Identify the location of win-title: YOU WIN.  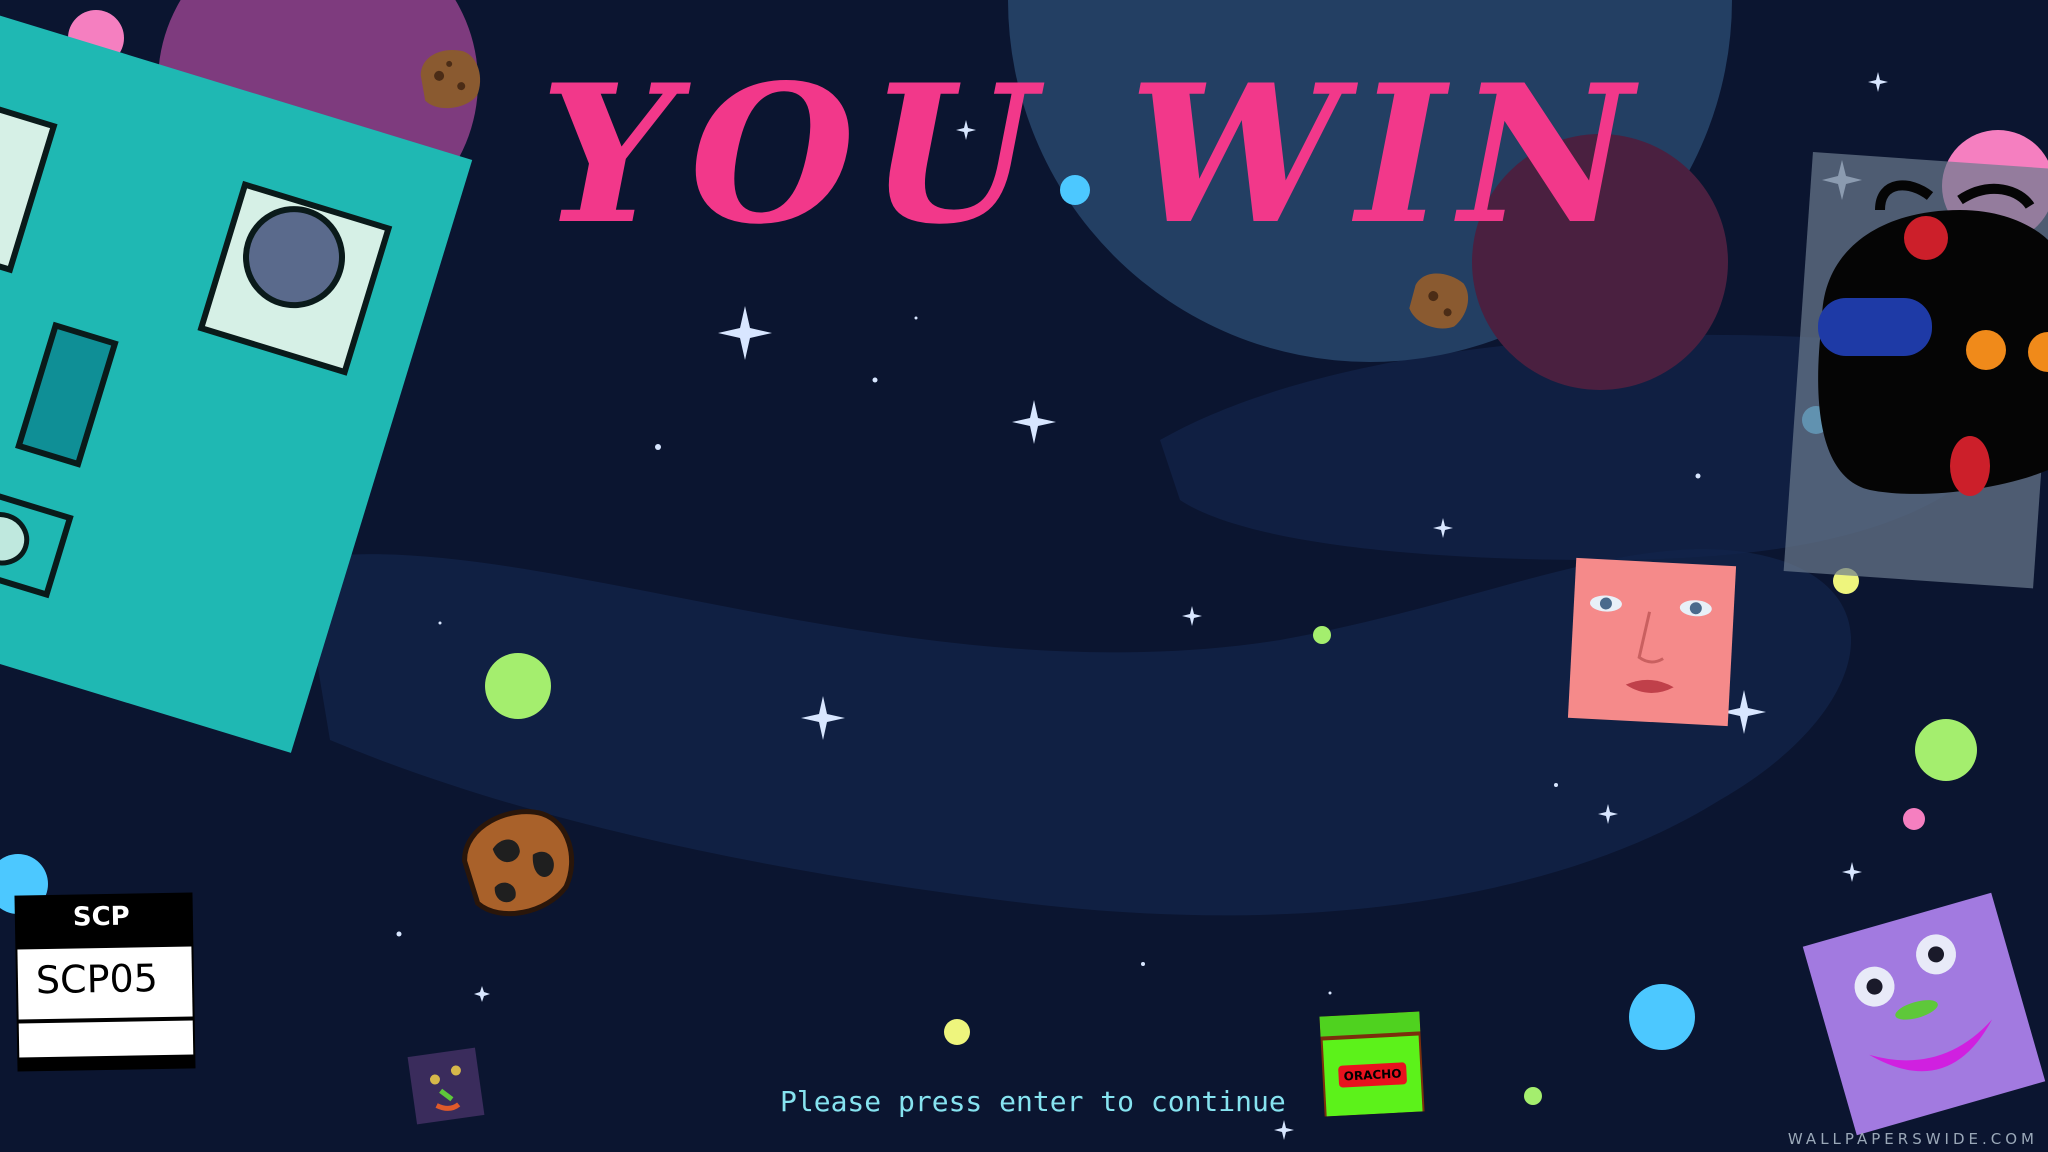
(1093, 154).